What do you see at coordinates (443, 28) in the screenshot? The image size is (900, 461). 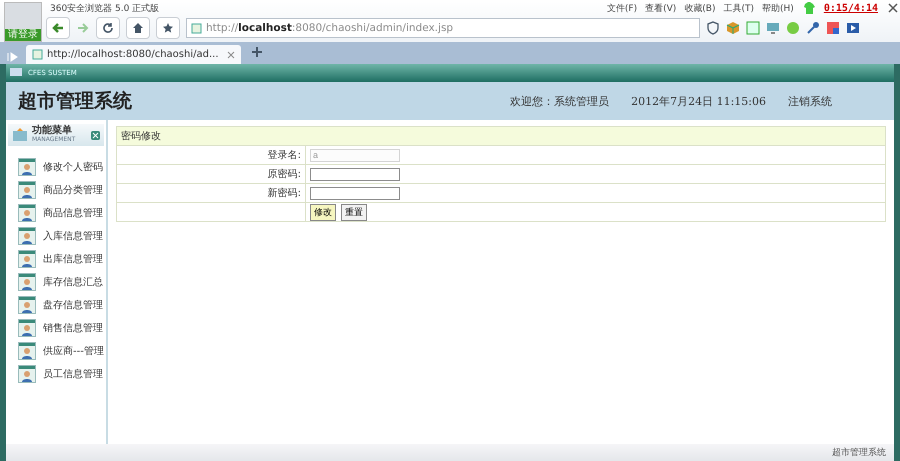 I see `address-field: http://localhost:8080/chaoshi/admin/index.jsp` at bounding box center [443, 28].